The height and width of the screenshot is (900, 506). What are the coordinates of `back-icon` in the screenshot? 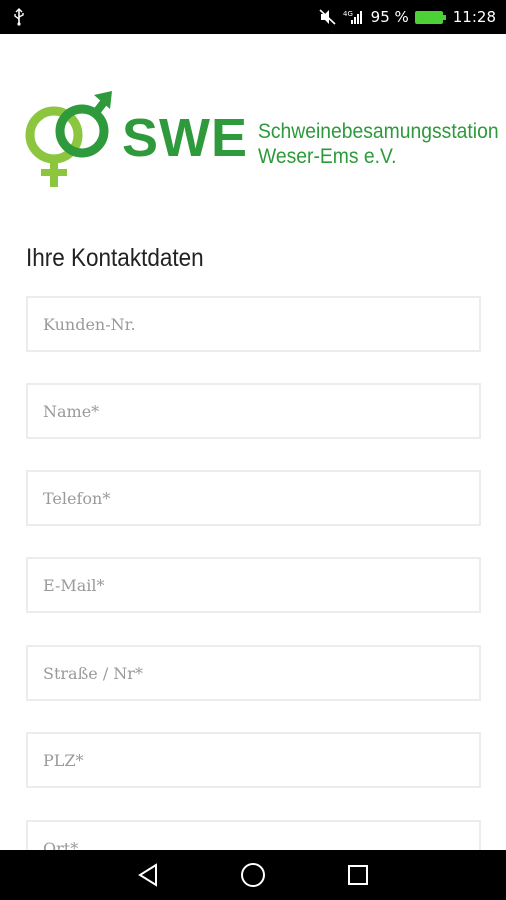 It's located at (148, 875).